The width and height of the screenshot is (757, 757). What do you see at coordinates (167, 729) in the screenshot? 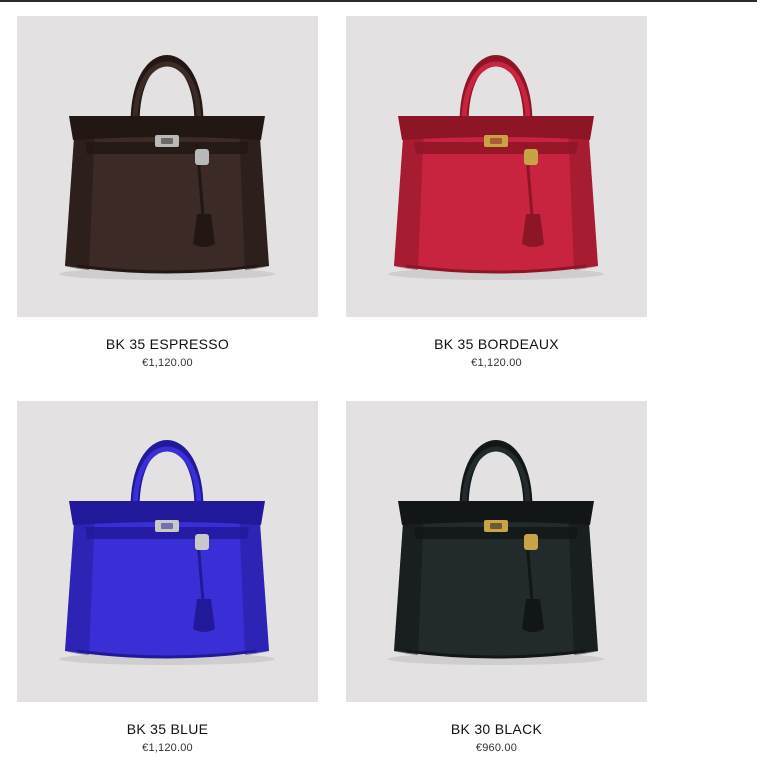
I see `product-name: BK 35 BLUE` at bounding box center [167, 729].